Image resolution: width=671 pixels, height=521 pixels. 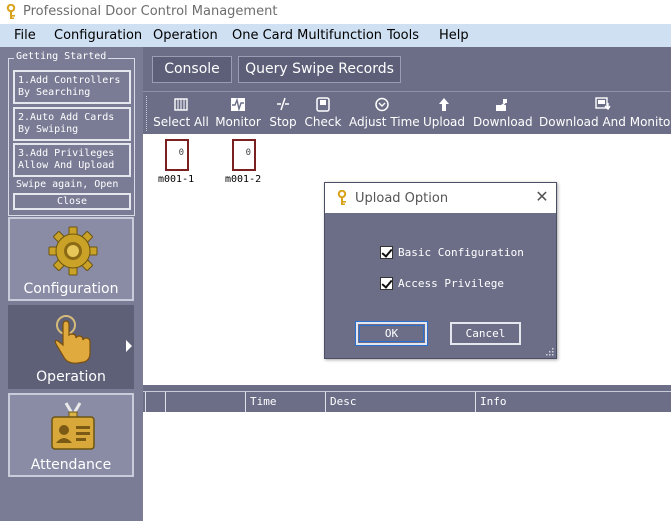 I want to click on close-icon: ✕, so click(x=542, y=197).